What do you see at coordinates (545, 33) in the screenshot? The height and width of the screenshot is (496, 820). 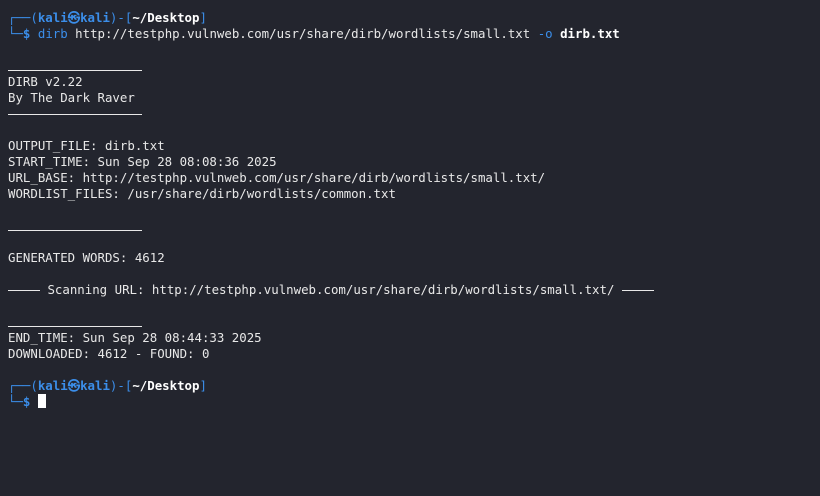 I see `command-option: -o` at bounding box center [545, 33].